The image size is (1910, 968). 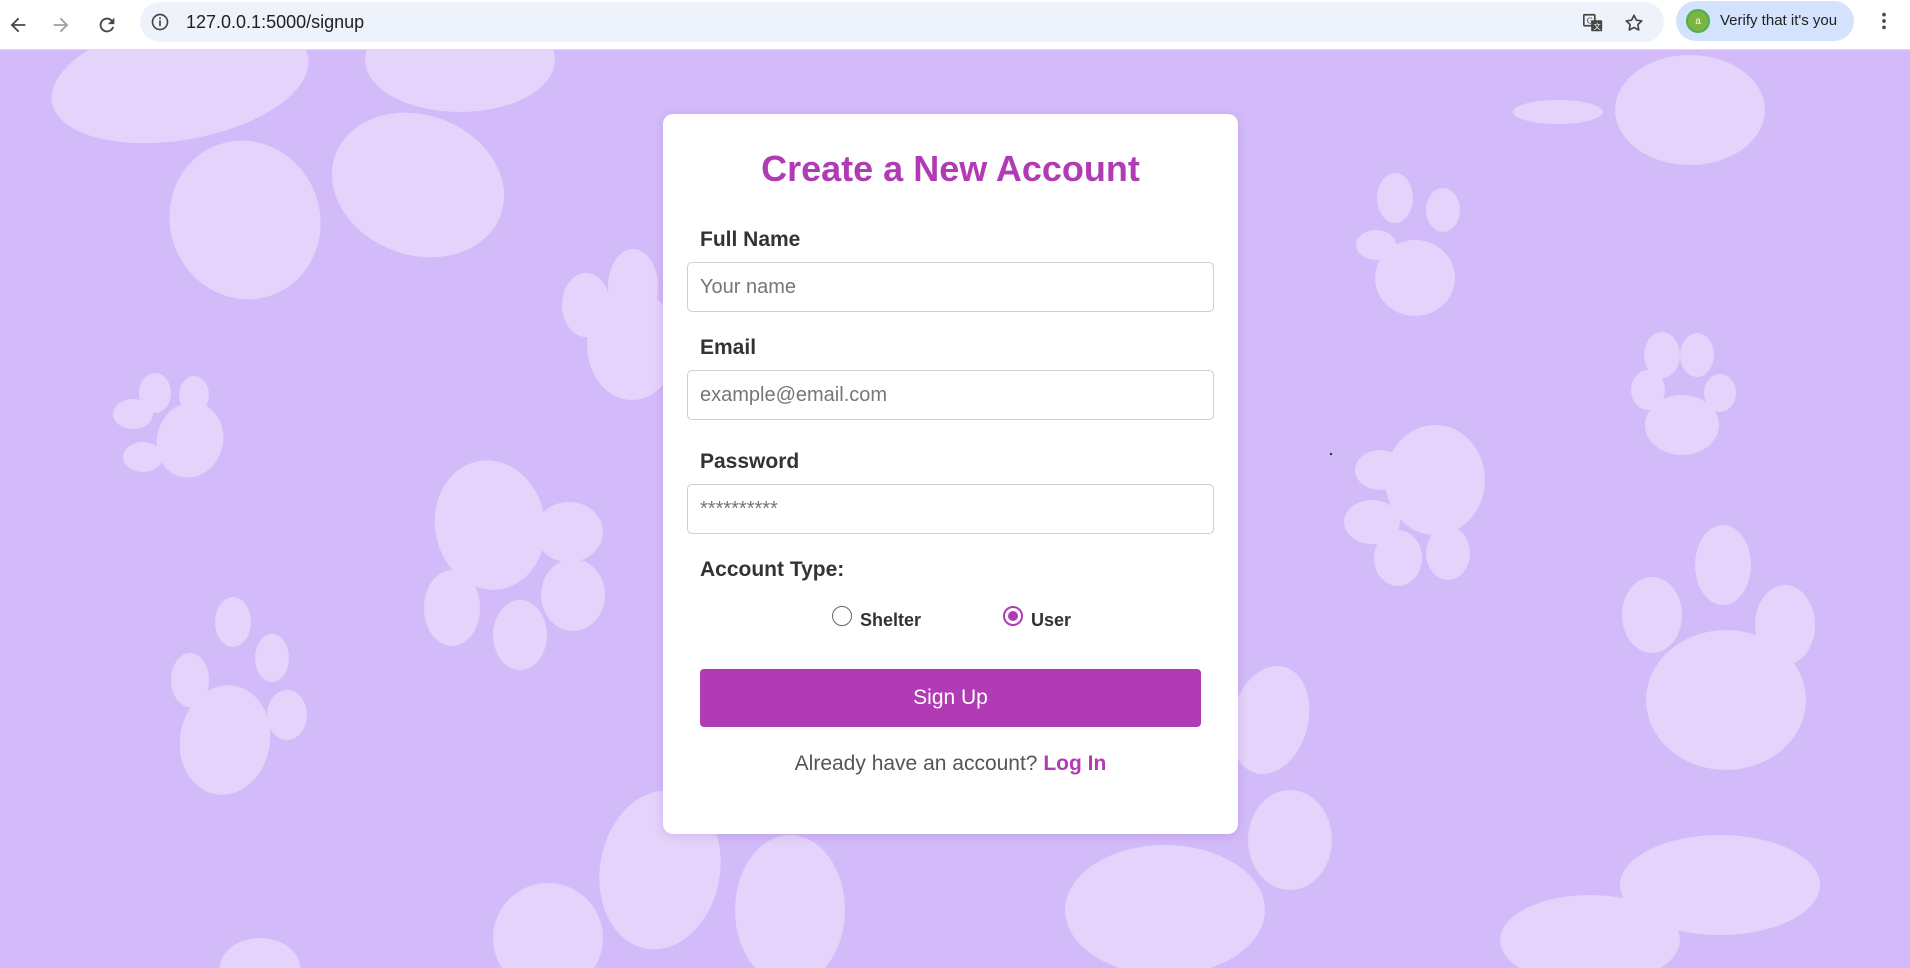 What do you see at coordinates (950, 395) in the screenshot?
I see `email-input` at bounding box center [950, 395].